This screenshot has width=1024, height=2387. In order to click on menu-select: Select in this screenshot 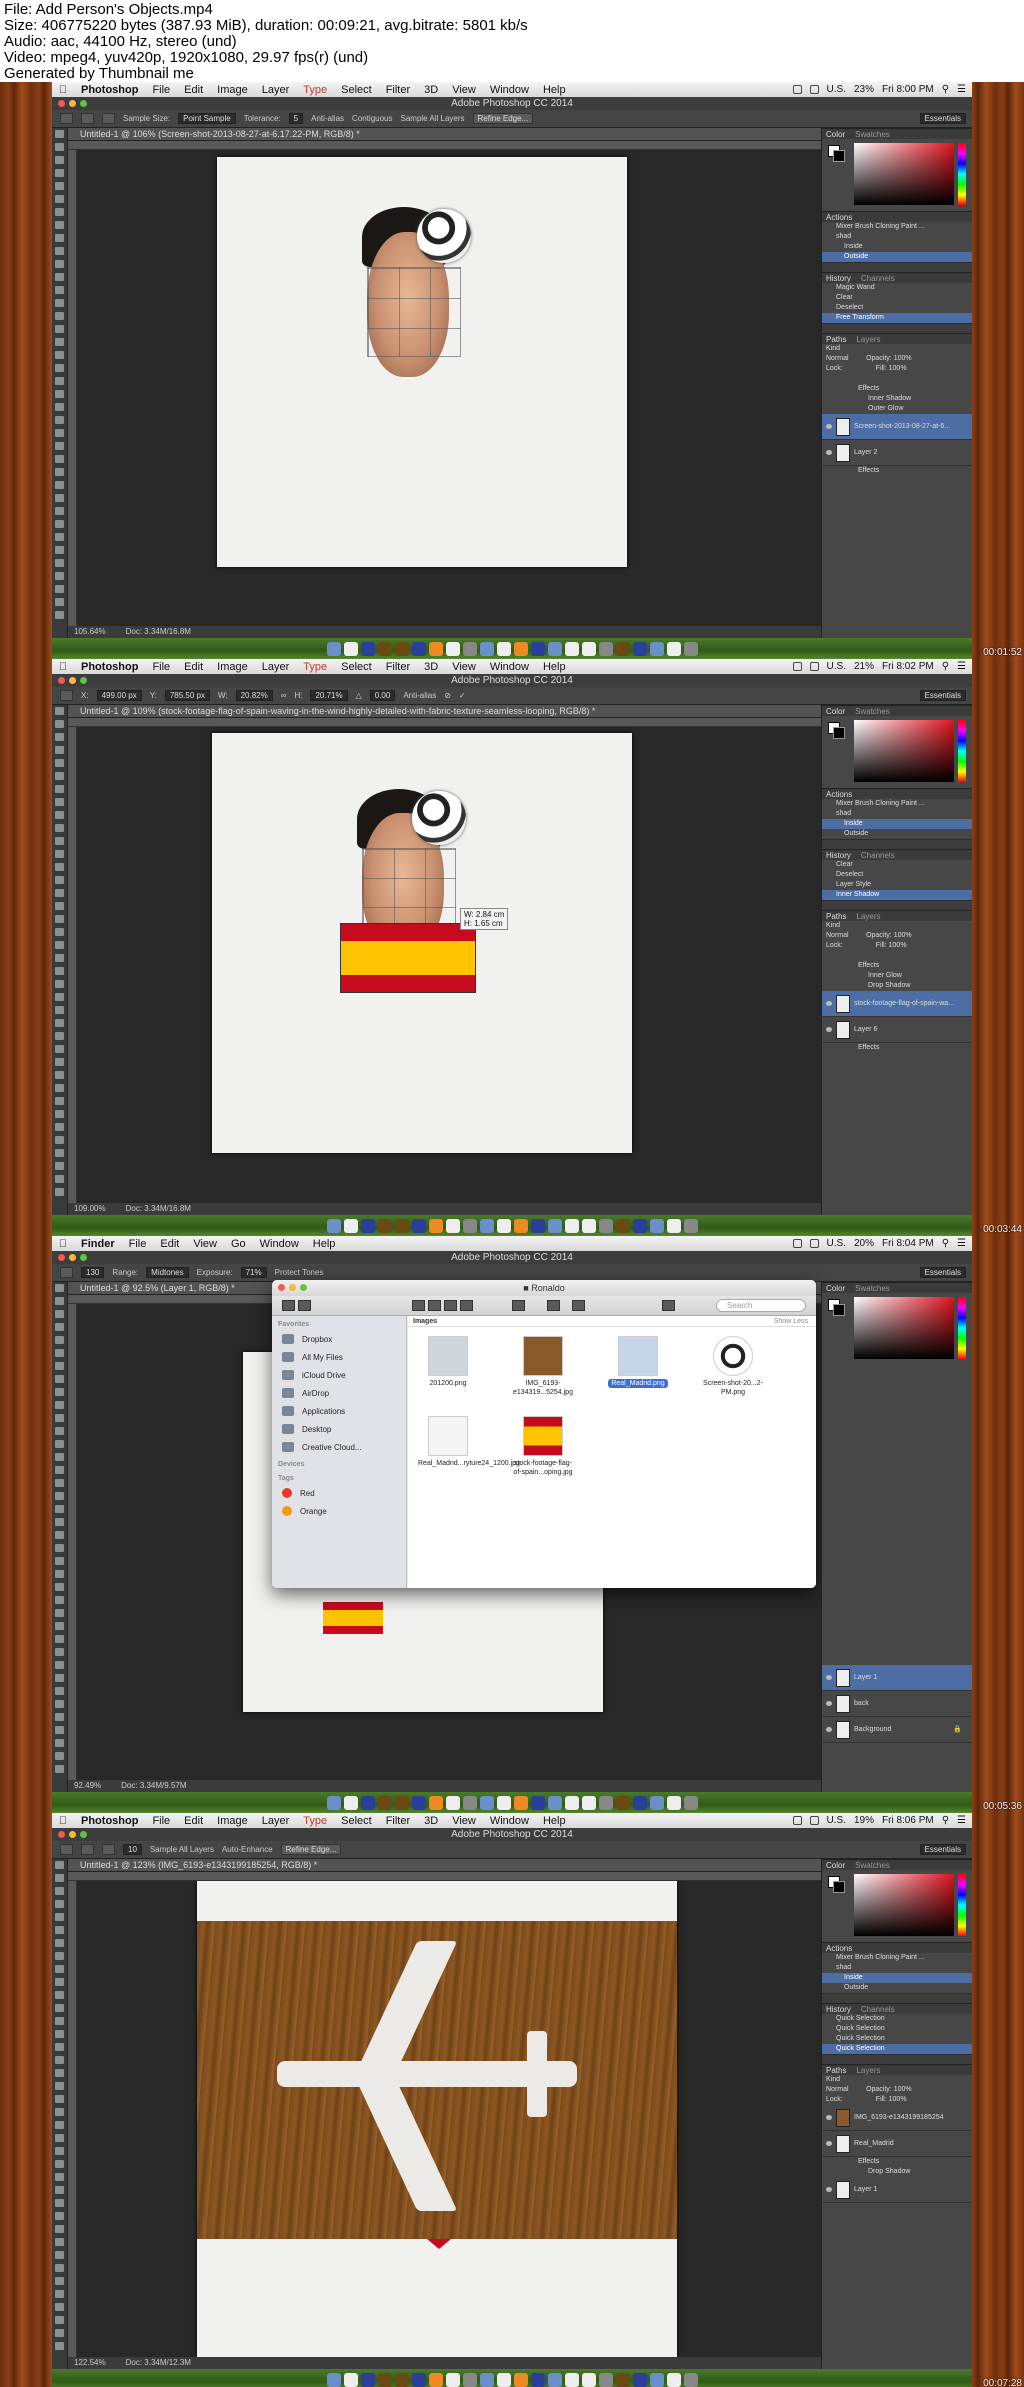, I will do `click(356, 667)`.